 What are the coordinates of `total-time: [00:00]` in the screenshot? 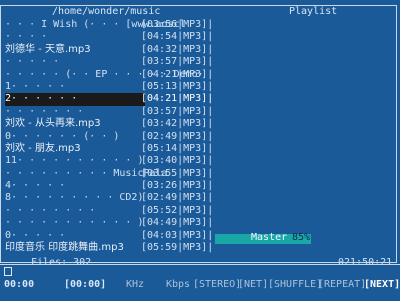 It's located at (85, 284).